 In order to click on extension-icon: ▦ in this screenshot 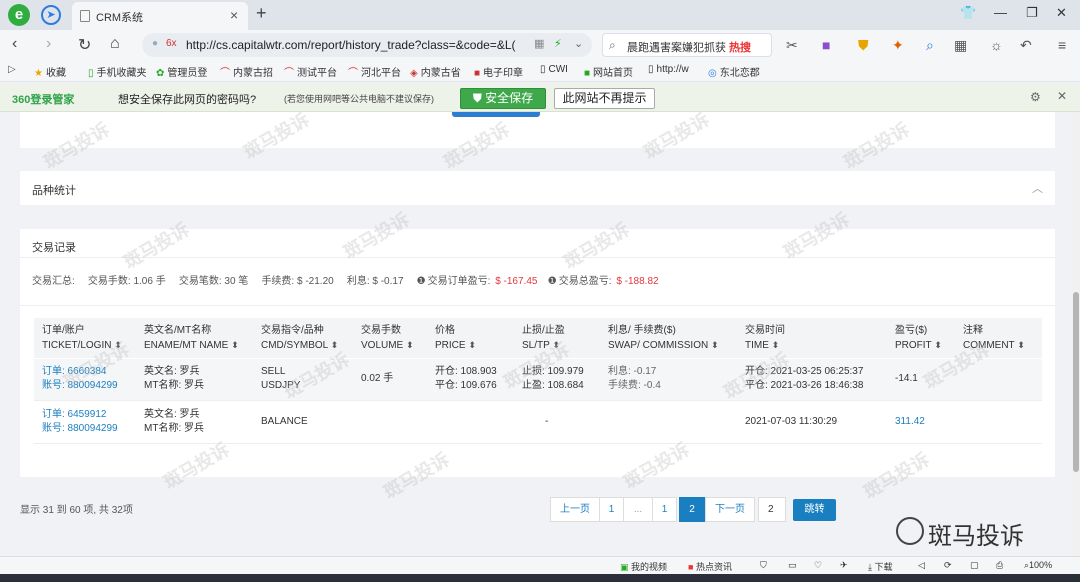, I will do `click(539, 43)`.